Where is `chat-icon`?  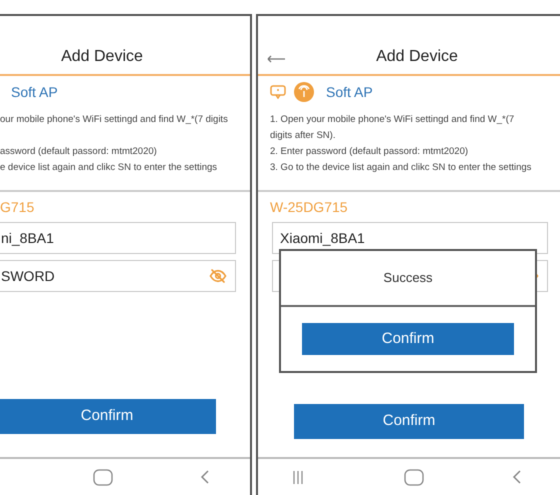 chat-icon is located at coordinates (278, 92).